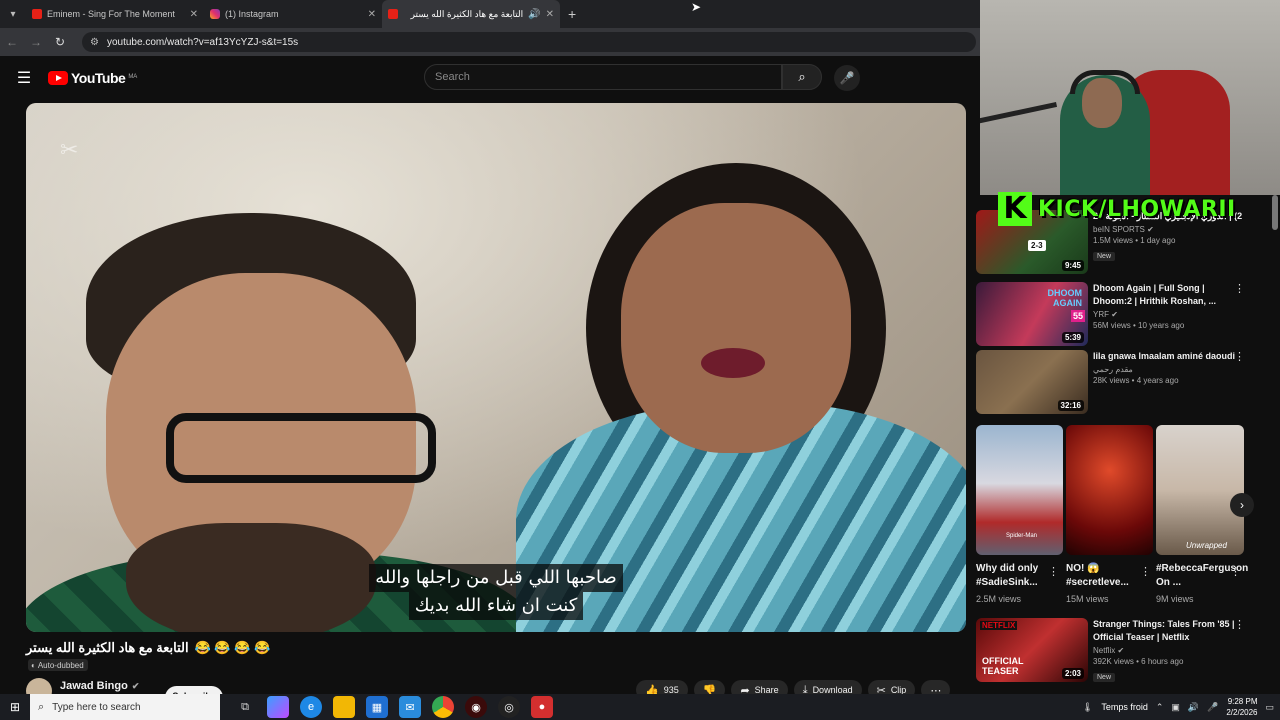  I want to click on weather-icon: 🌡, so click(1087, 707).